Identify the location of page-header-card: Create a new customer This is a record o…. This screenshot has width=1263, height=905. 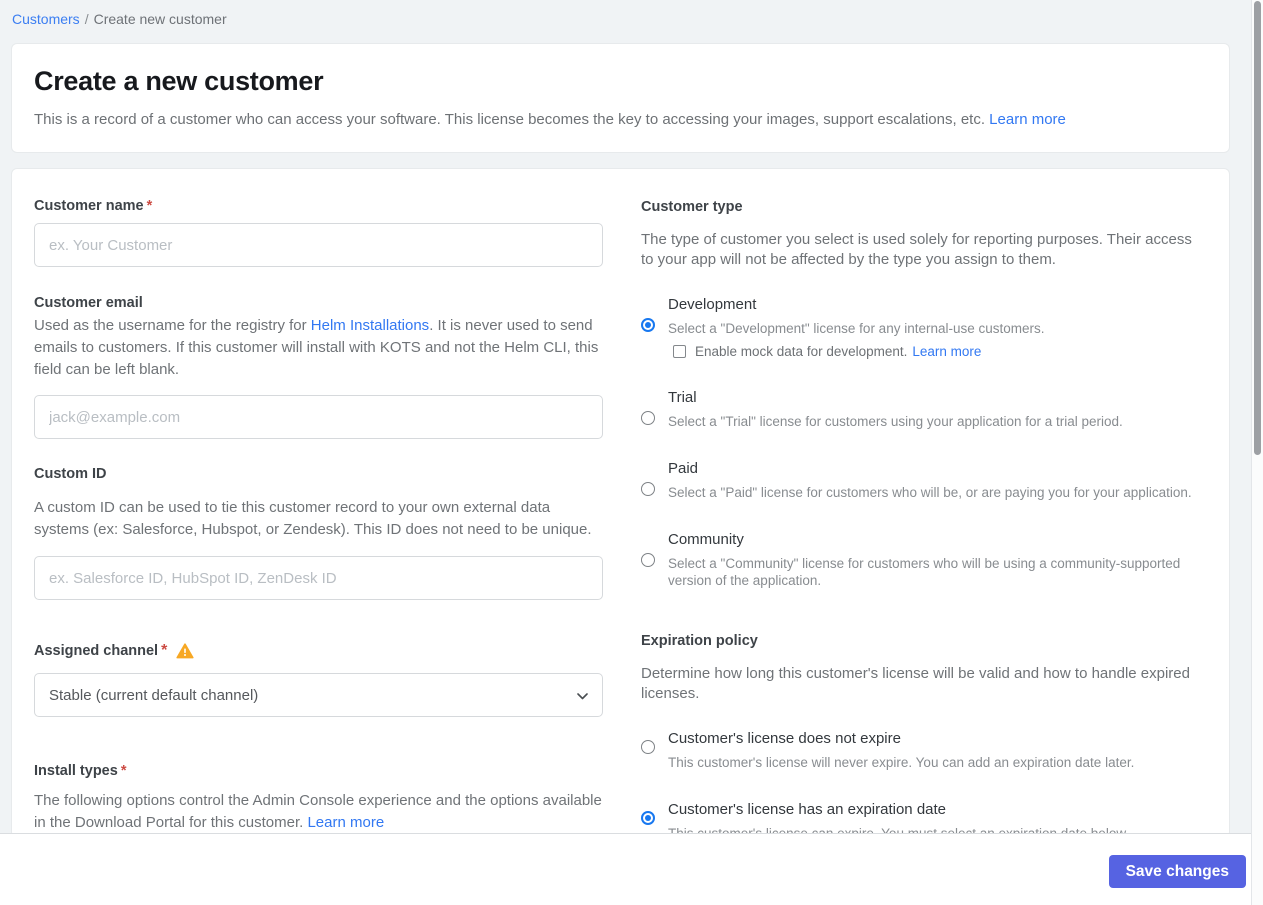
(620, 98).